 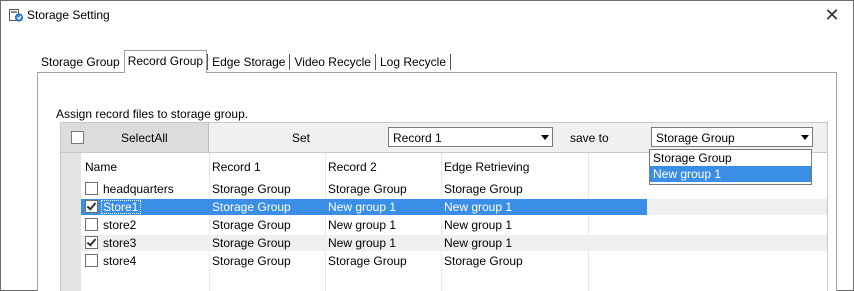 I want to click on row-name: store2, so click(x=120, y=225).